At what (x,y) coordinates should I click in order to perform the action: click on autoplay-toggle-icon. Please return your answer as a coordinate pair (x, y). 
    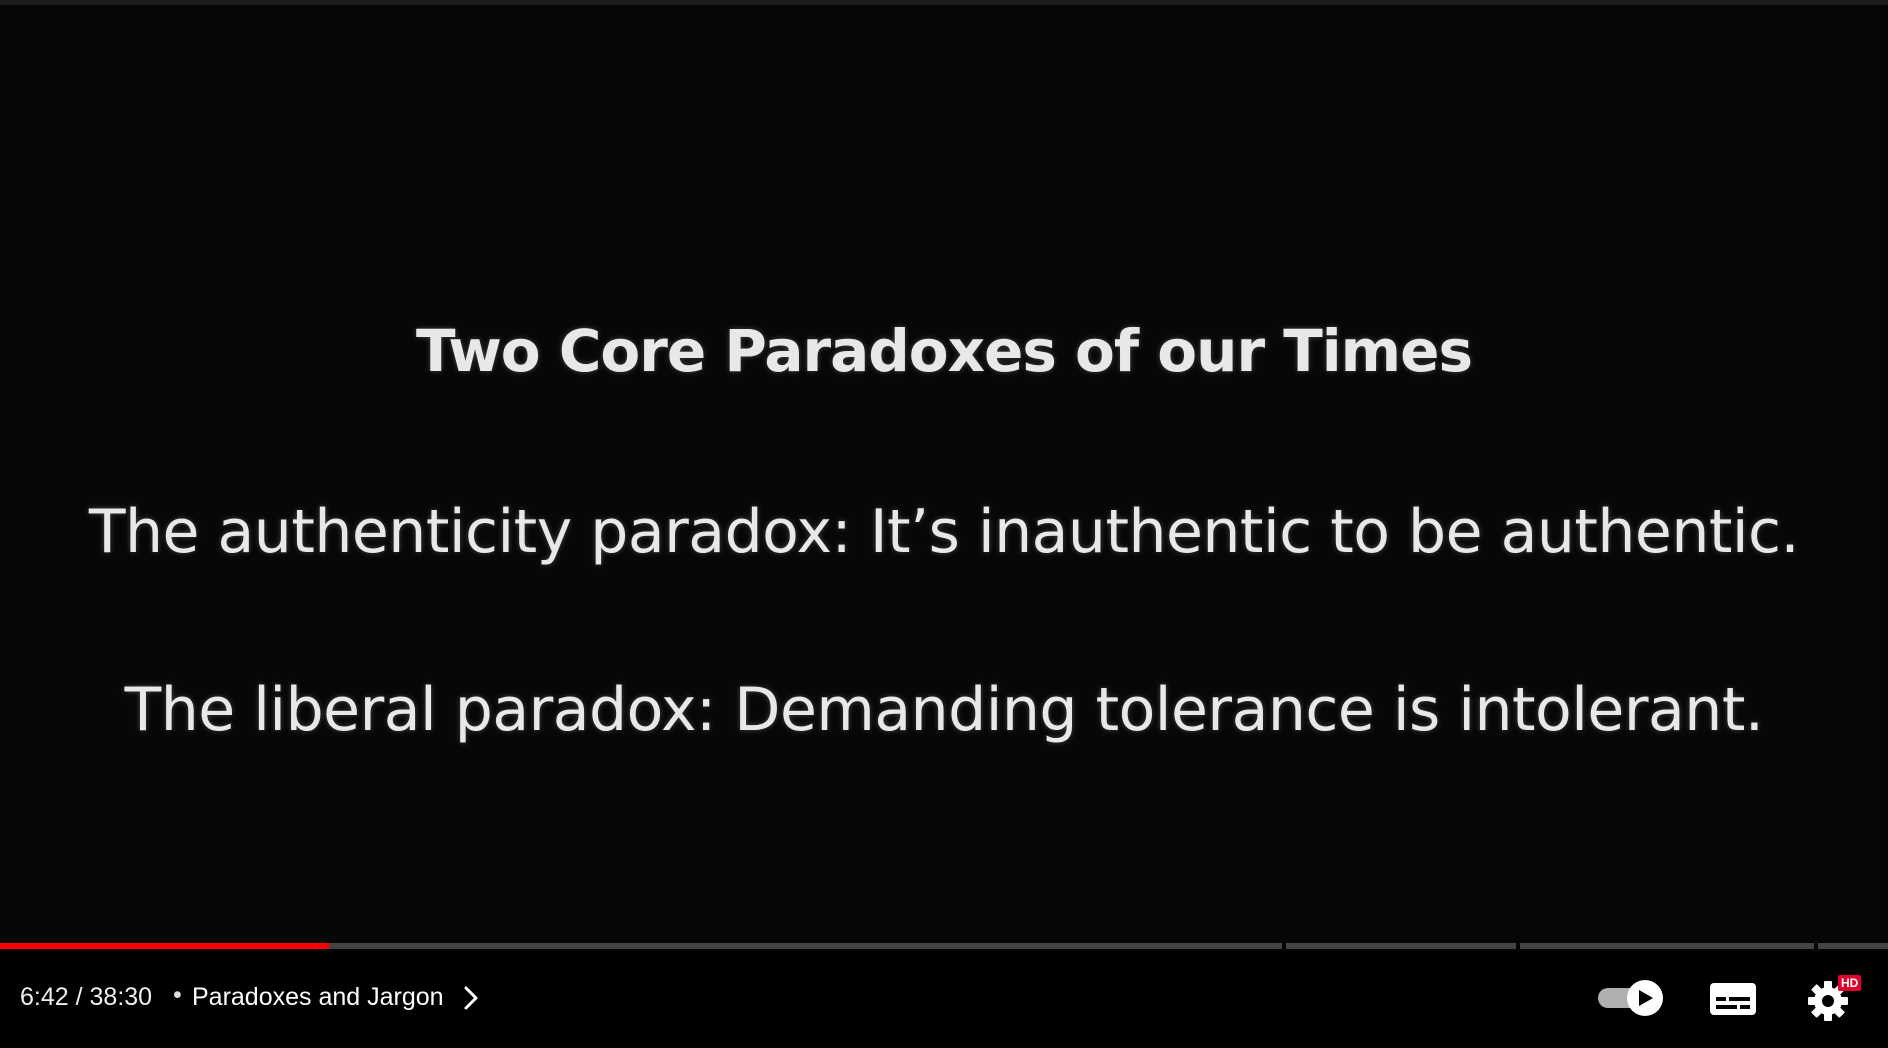
    Looking at the image, I should click on (1631, 998).